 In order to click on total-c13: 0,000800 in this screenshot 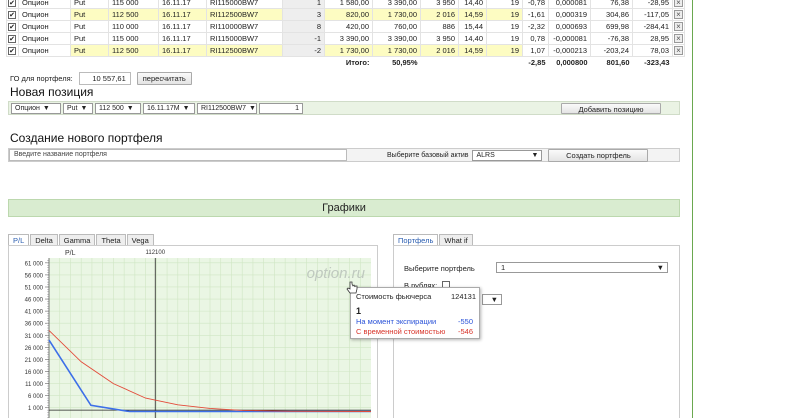, I will do `click(572, 63)`.